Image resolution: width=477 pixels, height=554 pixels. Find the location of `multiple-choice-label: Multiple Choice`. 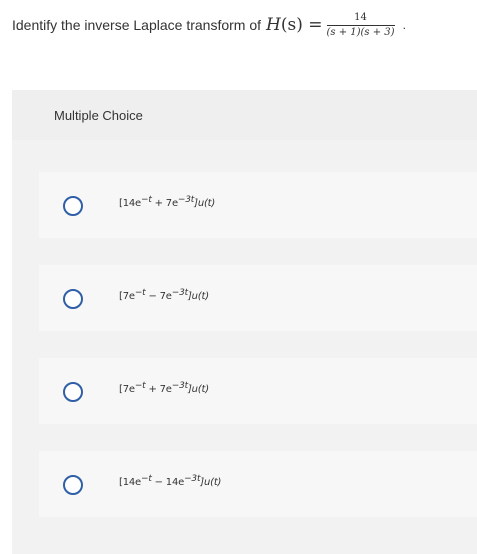

multiple-choice-label: Multiple Choice is located at coordinates (98, 115).